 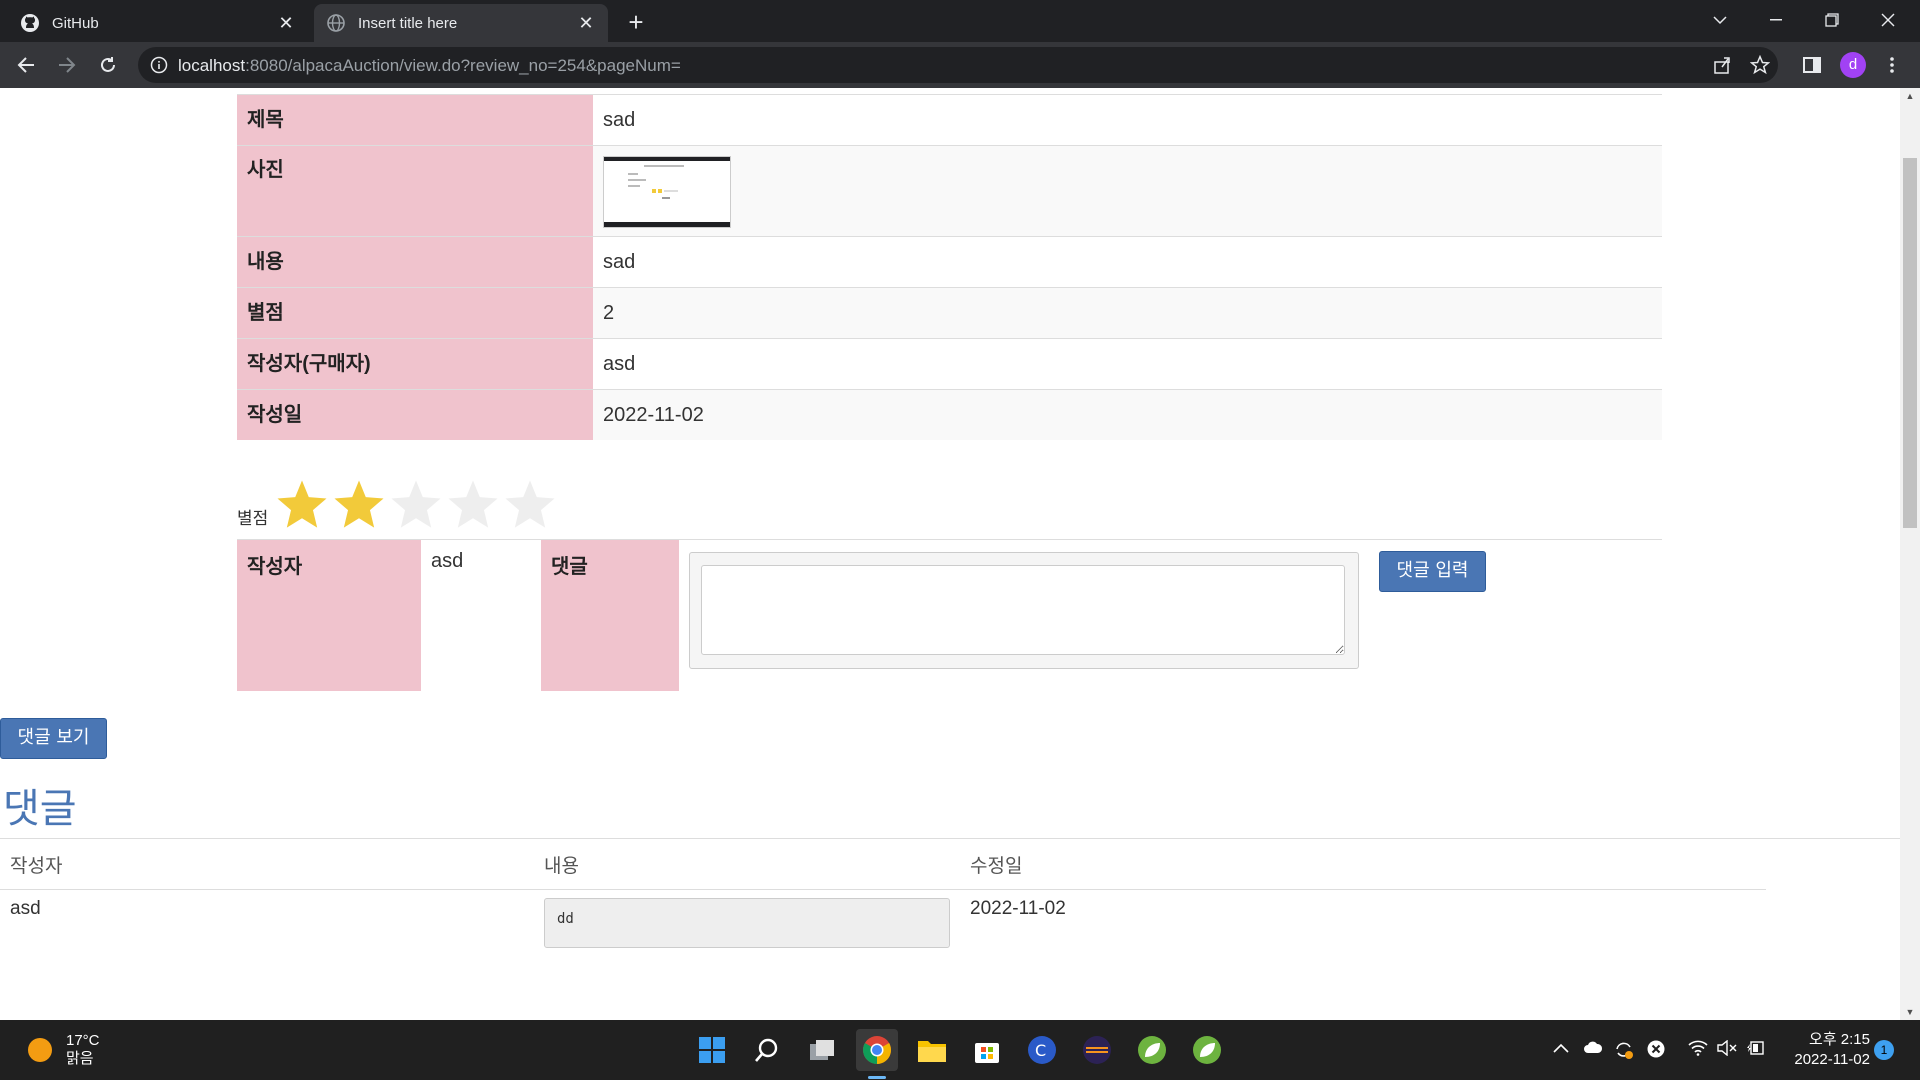 I want to click on row-label: 작성일, so click(x=415, y=414).